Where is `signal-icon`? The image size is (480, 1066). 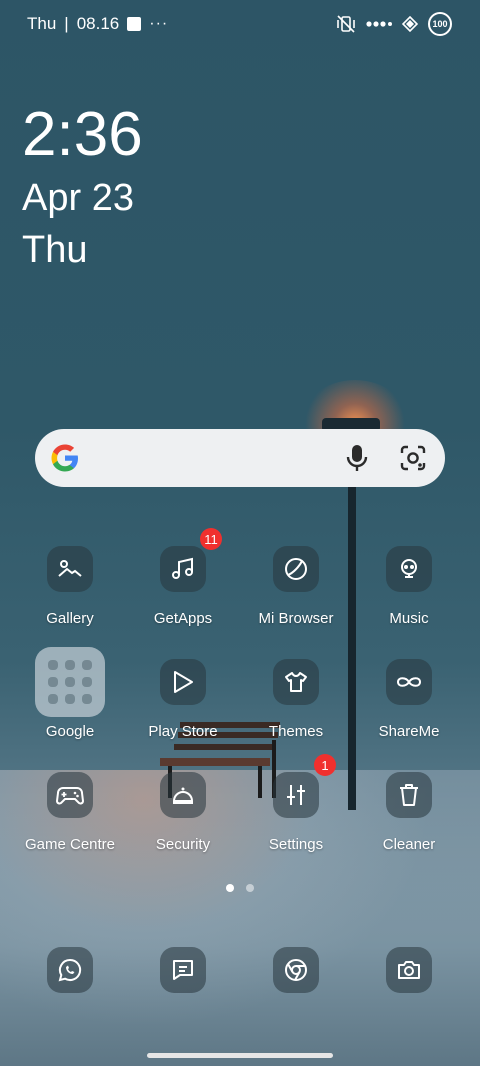 signal-icon is located at coordinates (379, 24).